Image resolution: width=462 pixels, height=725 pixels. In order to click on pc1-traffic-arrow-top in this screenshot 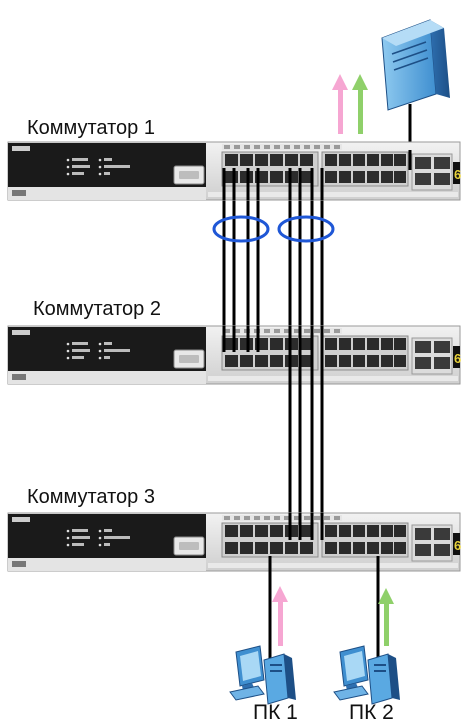, I will do `click(340, 104)`.